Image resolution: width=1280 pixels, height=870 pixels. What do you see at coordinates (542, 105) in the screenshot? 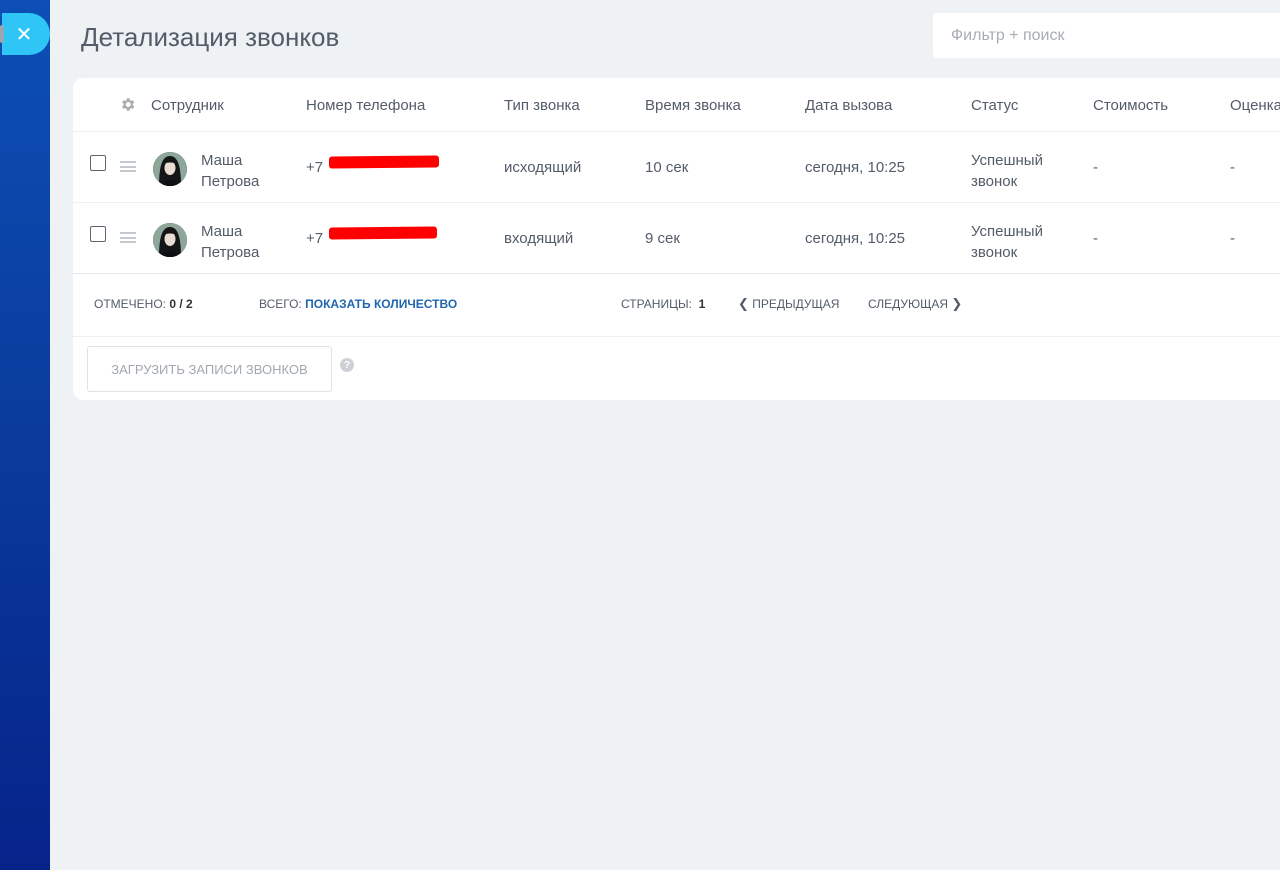
I see `column-header-call-type: Тип звонка` at bounding box center [542, 105].